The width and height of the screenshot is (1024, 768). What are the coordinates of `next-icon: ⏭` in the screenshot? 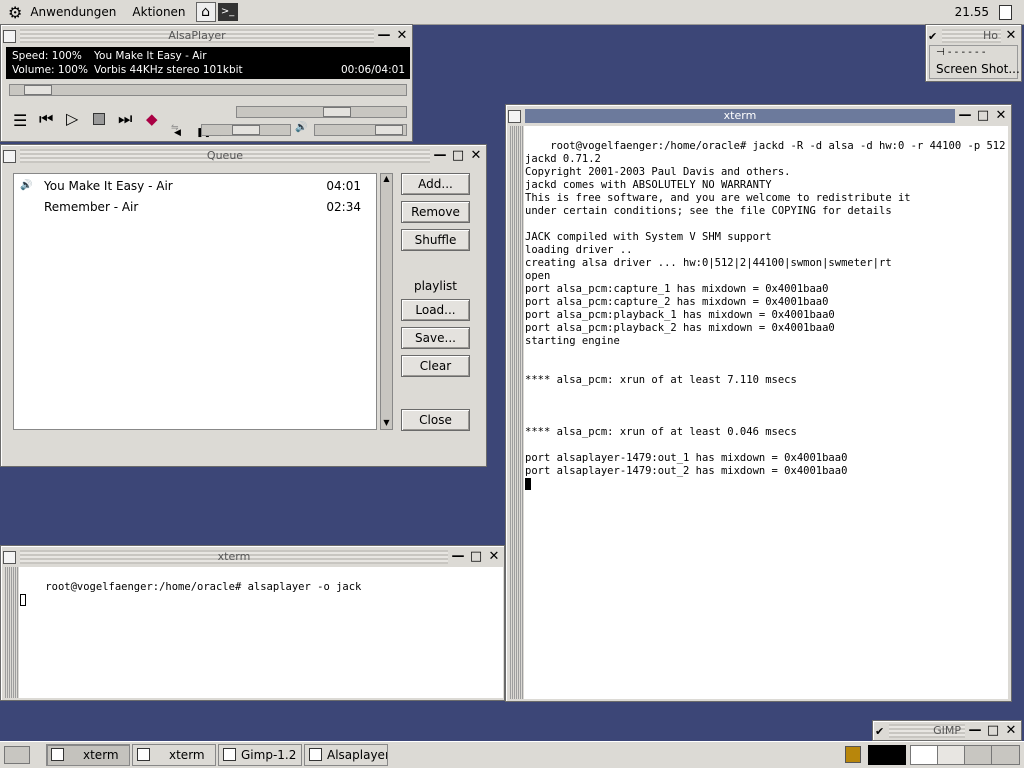 It's located at (125, 119).